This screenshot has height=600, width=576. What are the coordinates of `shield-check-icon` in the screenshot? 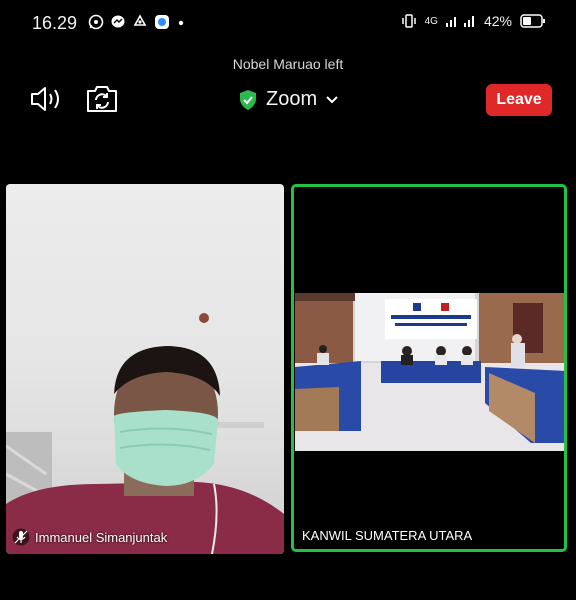 It's located at (248, 99).